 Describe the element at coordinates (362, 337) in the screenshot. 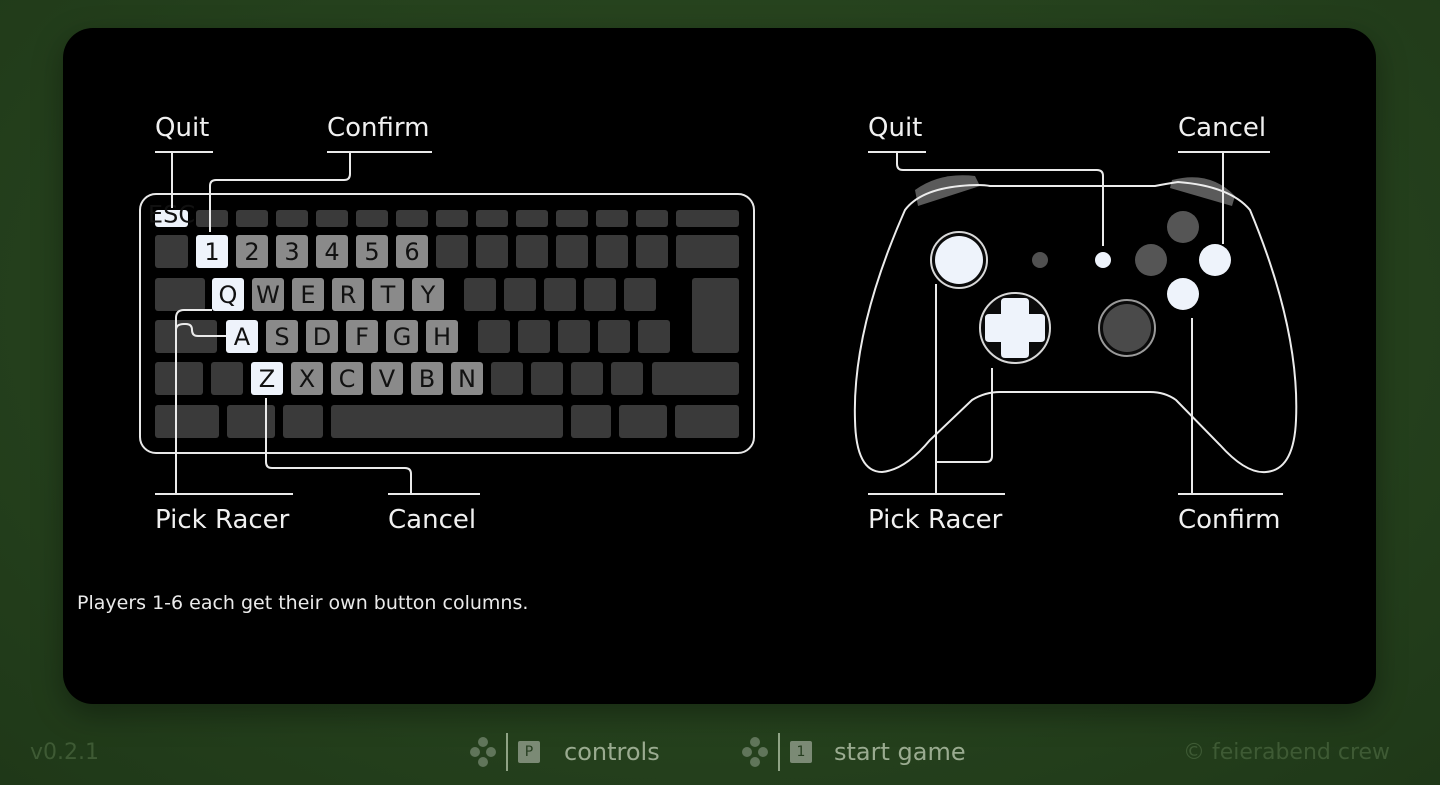

I see `key-letter-label: F` at that location.